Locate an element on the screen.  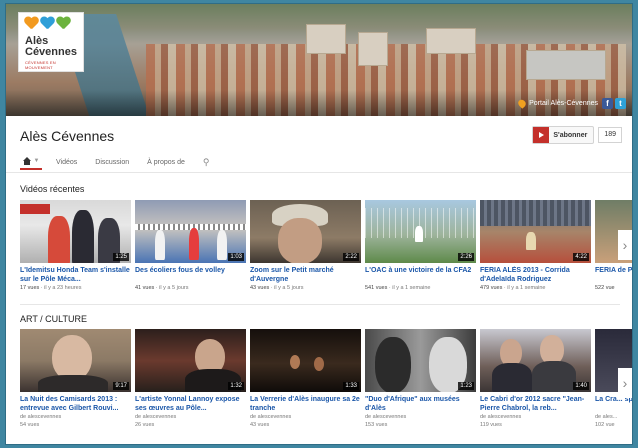
video-duration: 2:26 is located at coordinates (466, 257).